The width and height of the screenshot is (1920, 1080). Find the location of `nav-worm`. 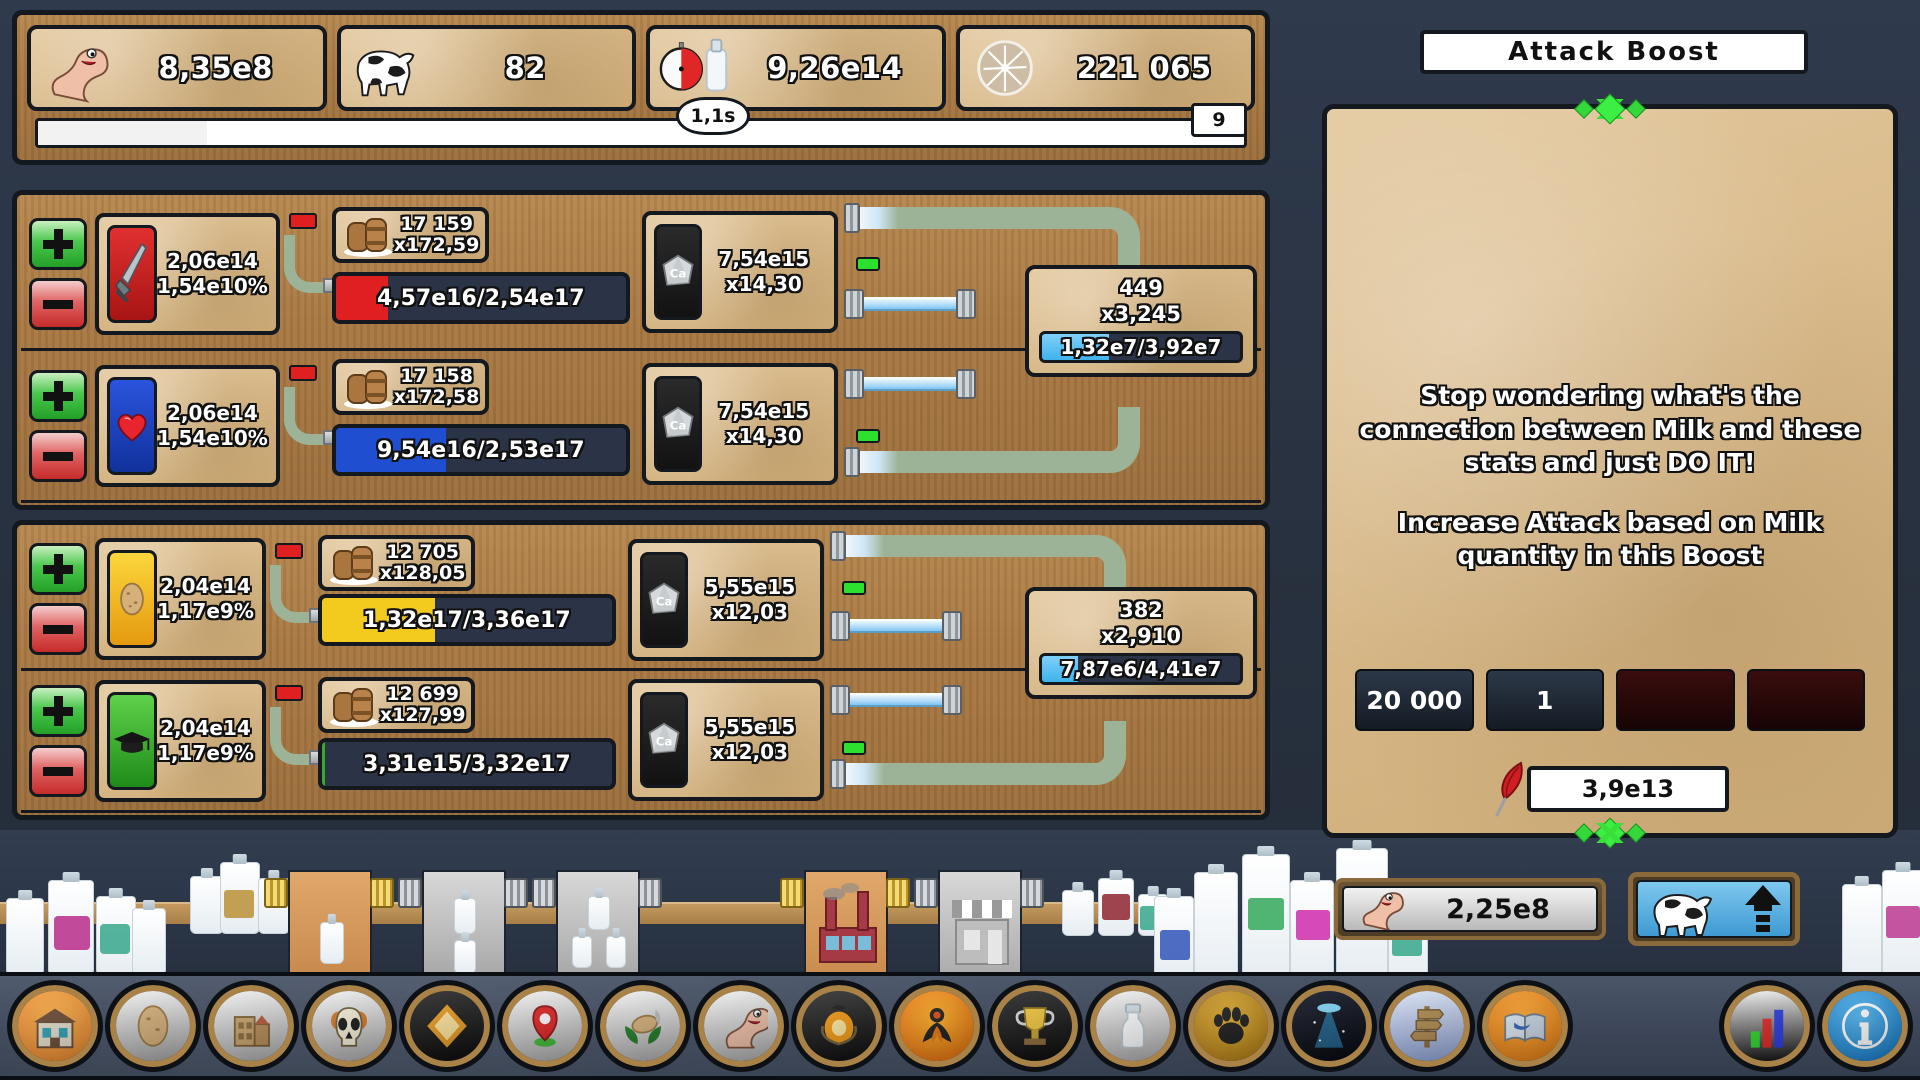

nav-worm is located at coordinates (741, 1026).